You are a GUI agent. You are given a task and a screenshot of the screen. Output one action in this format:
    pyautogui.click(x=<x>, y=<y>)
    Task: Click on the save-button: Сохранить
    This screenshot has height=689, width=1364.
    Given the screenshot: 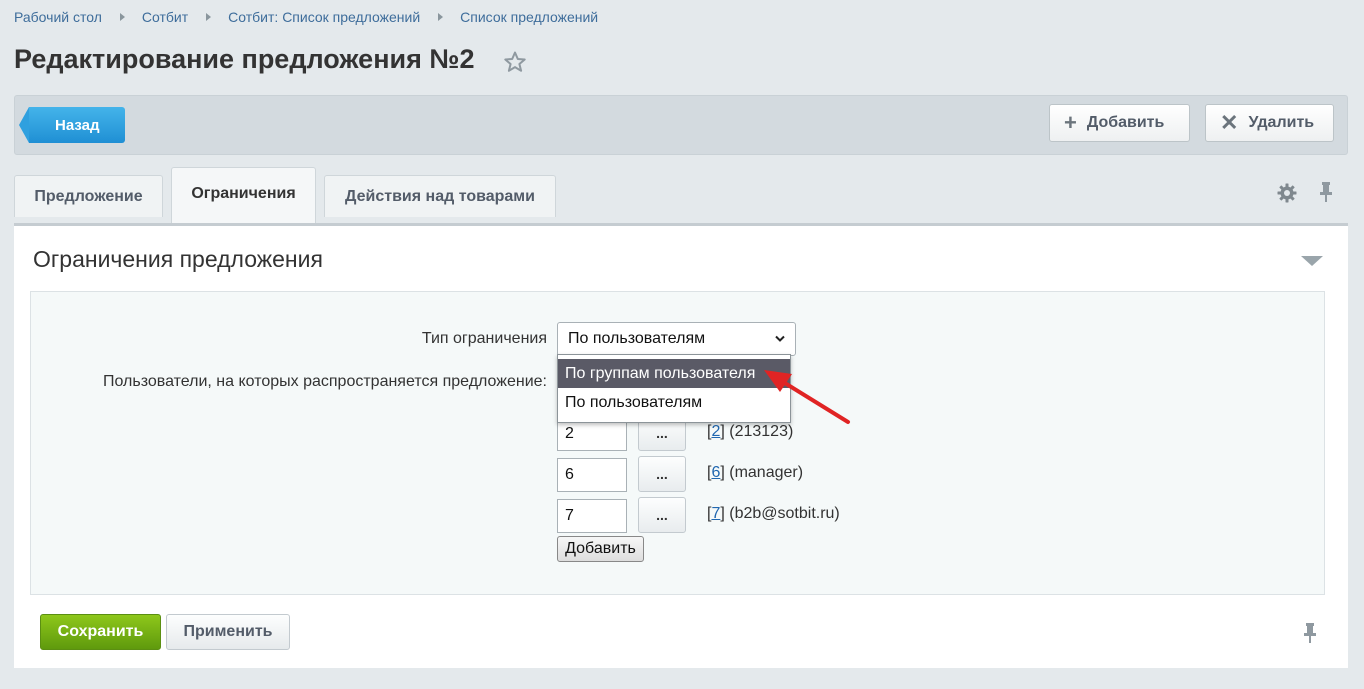 What is the action you would take?
    pyautogui.click(x=100, y=632)
    